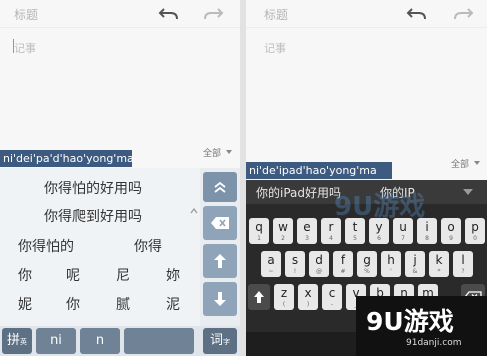 The image size is (487, 356). I want to click on syllable-key: ni, so click(56, 341).